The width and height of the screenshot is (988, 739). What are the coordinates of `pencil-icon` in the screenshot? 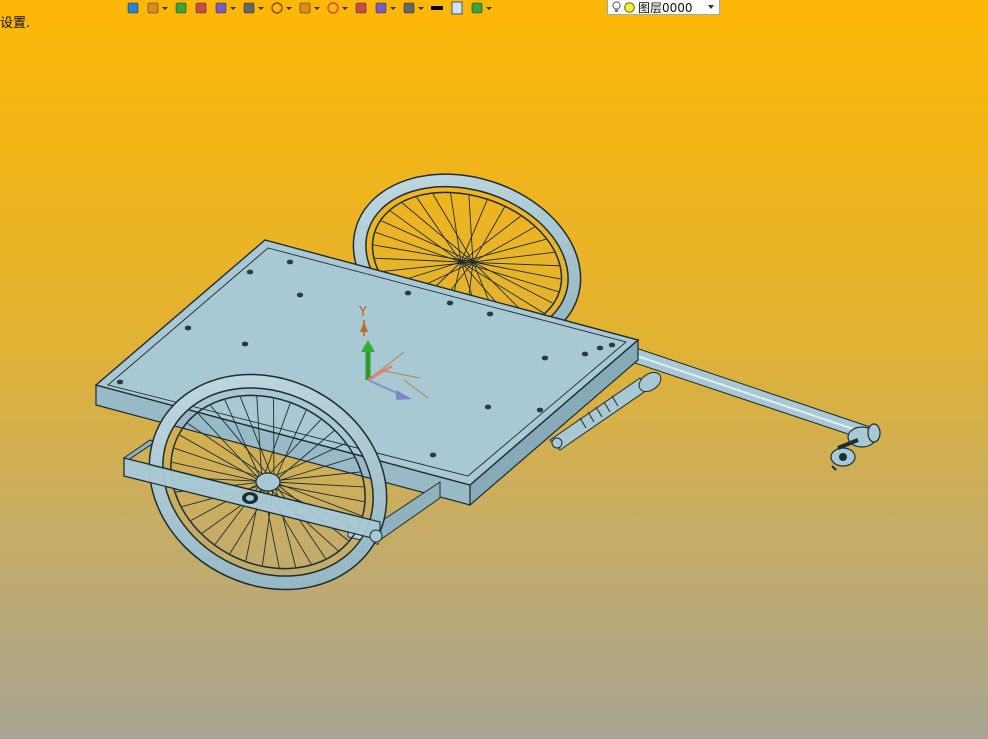 It's located at (181, 8).